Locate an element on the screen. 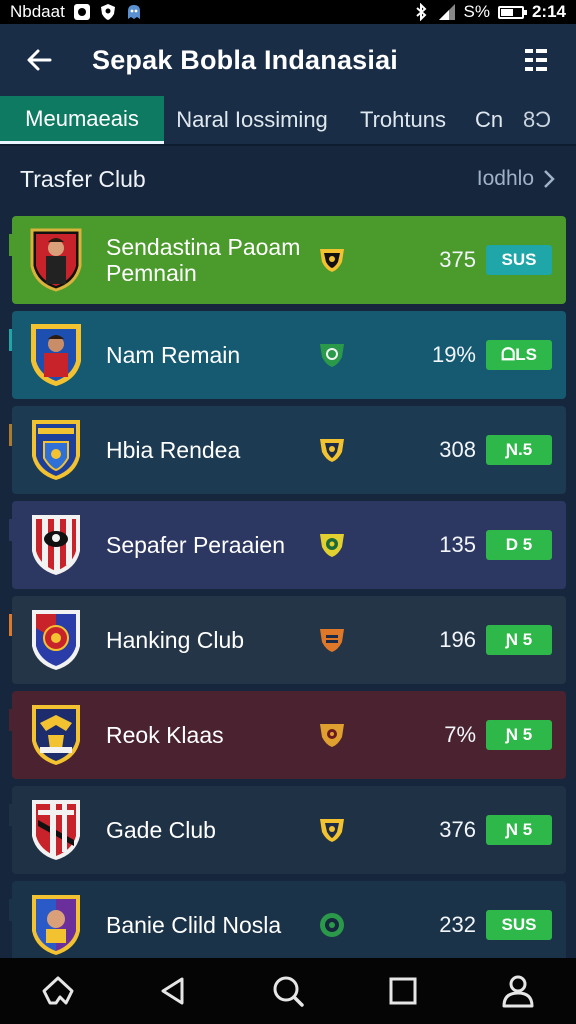 This screenshot has width=576, height=1024. club-value: 19% is located at coordinates (453, 354).